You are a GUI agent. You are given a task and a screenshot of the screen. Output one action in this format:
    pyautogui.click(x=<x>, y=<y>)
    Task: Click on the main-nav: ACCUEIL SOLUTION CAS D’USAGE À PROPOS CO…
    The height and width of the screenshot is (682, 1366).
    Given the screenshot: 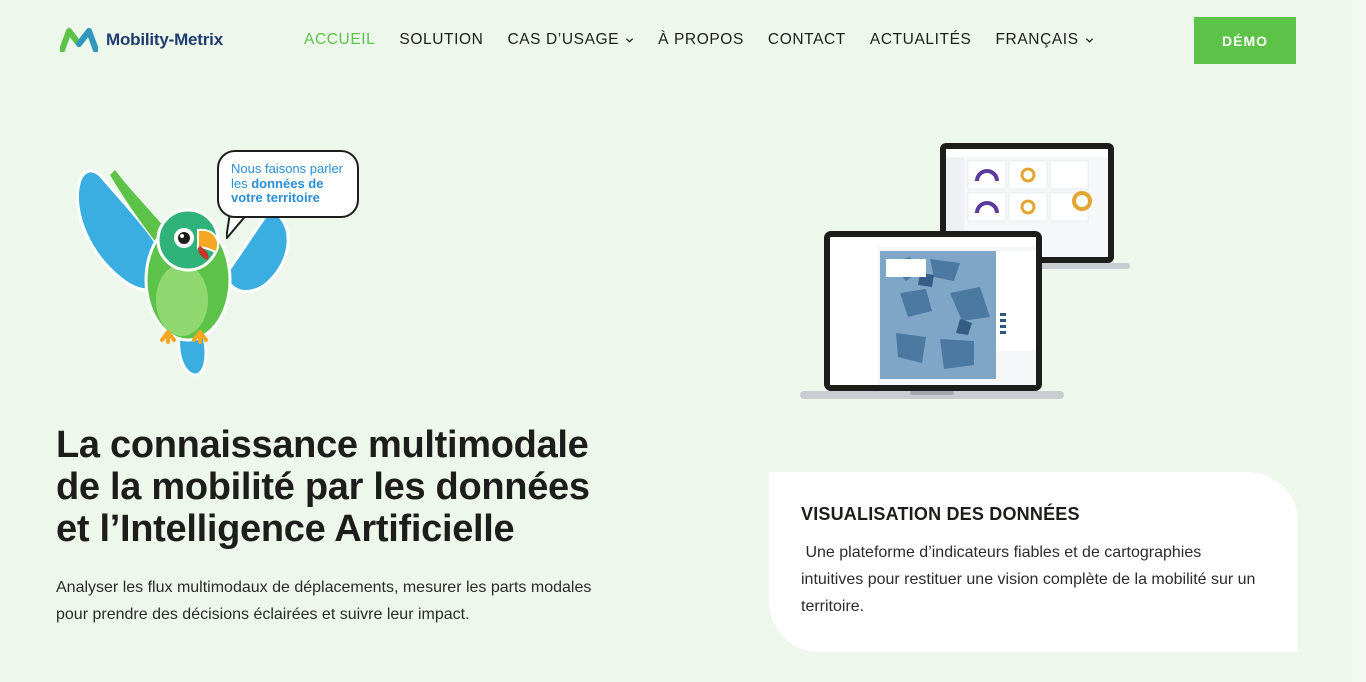 What is the action you would take?
    pyautogui.click(x=699, y=40)
    